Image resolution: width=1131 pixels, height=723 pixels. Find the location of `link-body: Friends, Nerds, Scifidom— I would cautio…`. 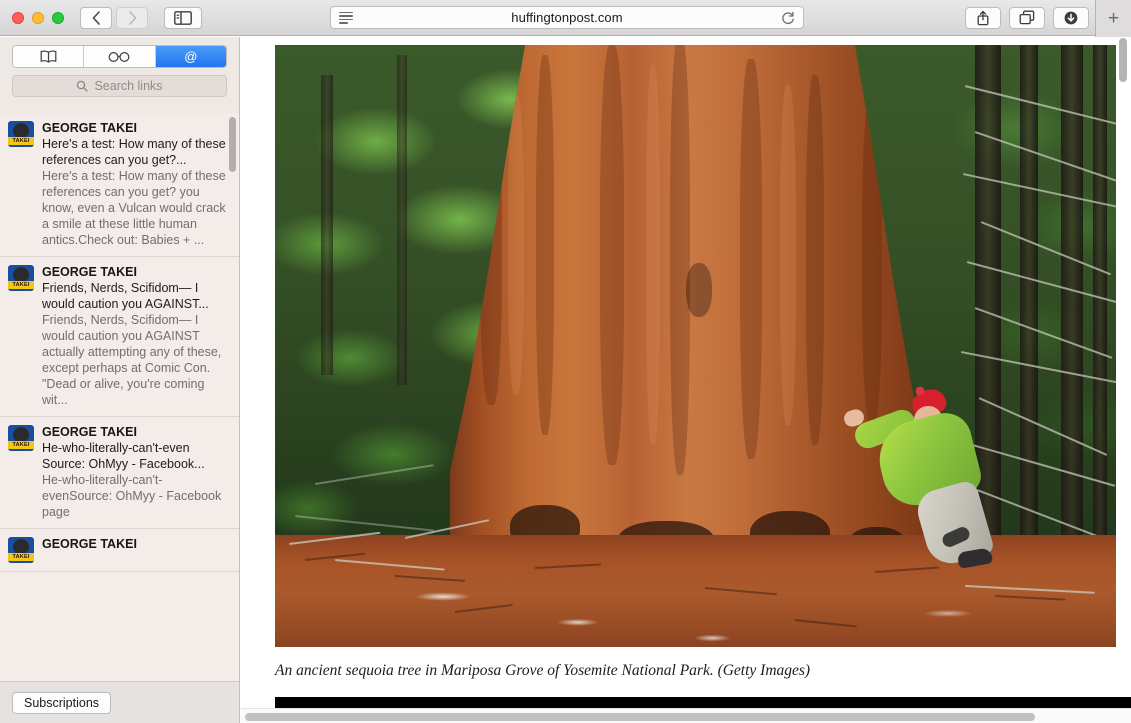

link-body: Friends, Nerds, Scifidom— I would cautio… is located at coordinates (132, 360).